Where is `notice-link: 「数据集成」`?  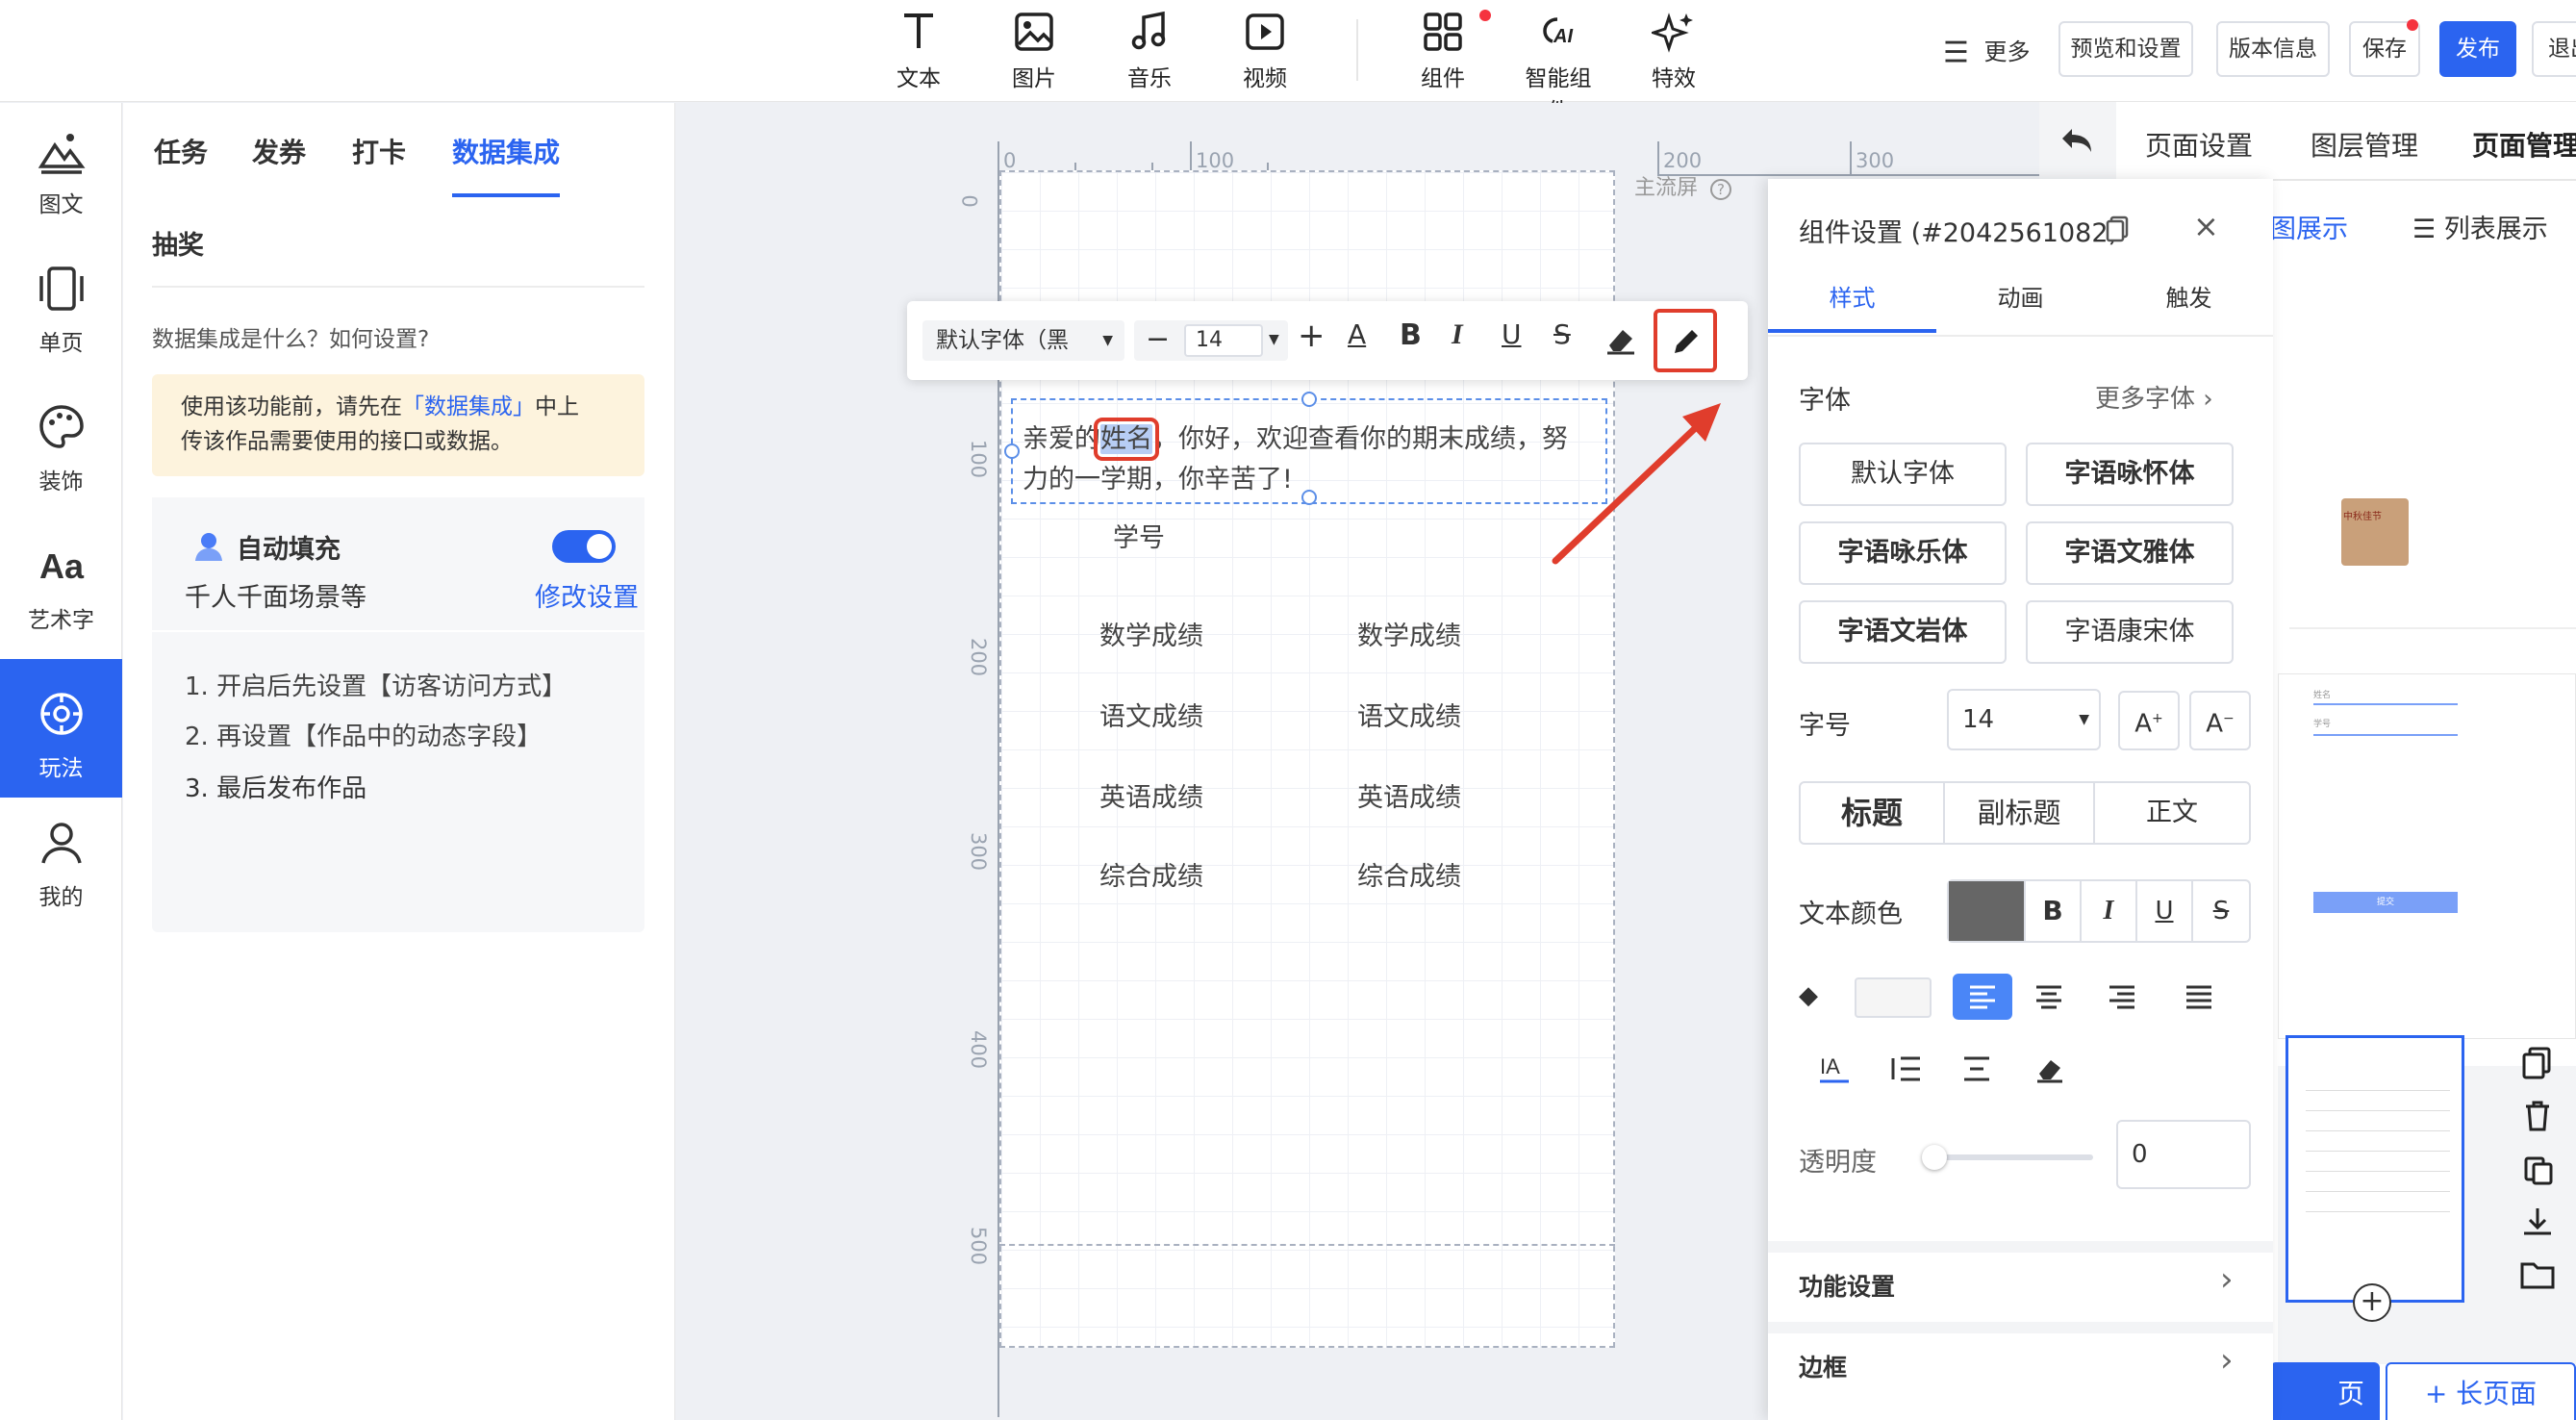 notice-link: 「数据集成」 is located at coordinates (468, 406).